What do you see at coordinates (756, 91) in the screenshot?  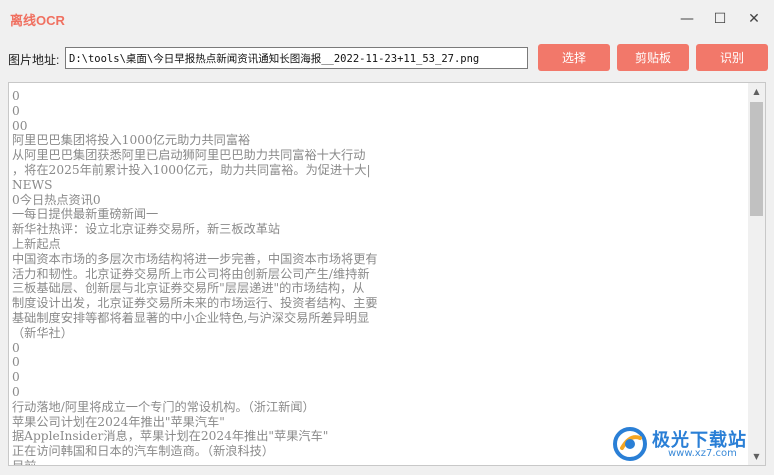 I see `scroll-up-icon: ▲` at bounding box center [756, 91].